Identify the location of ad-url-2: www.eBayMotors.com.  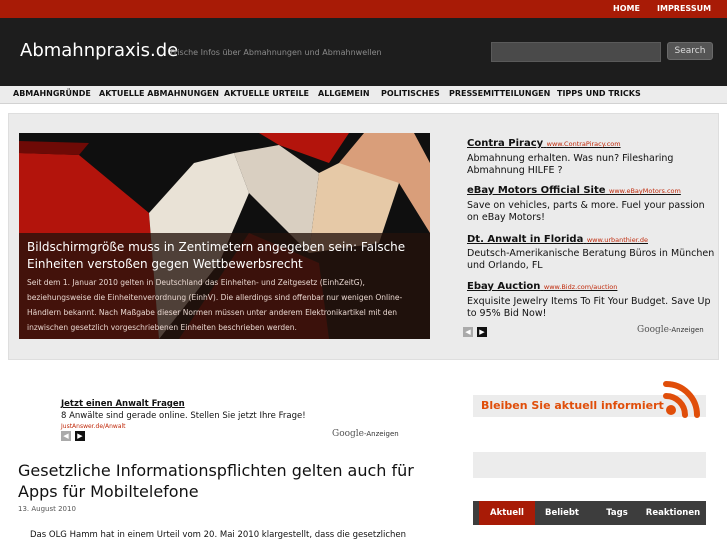
(645, 191).